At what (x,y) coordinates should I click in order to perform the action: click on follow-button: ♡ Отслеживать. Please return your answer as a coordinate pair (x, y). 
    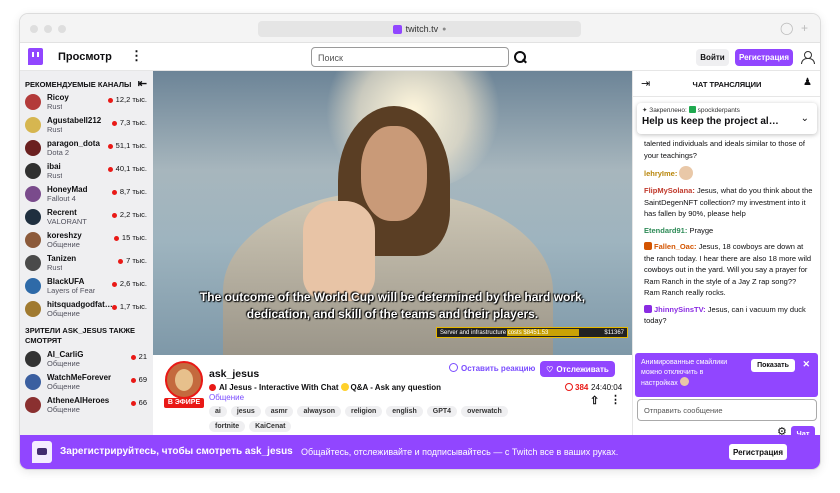
    Looking at the image, I should click on (577, 369).